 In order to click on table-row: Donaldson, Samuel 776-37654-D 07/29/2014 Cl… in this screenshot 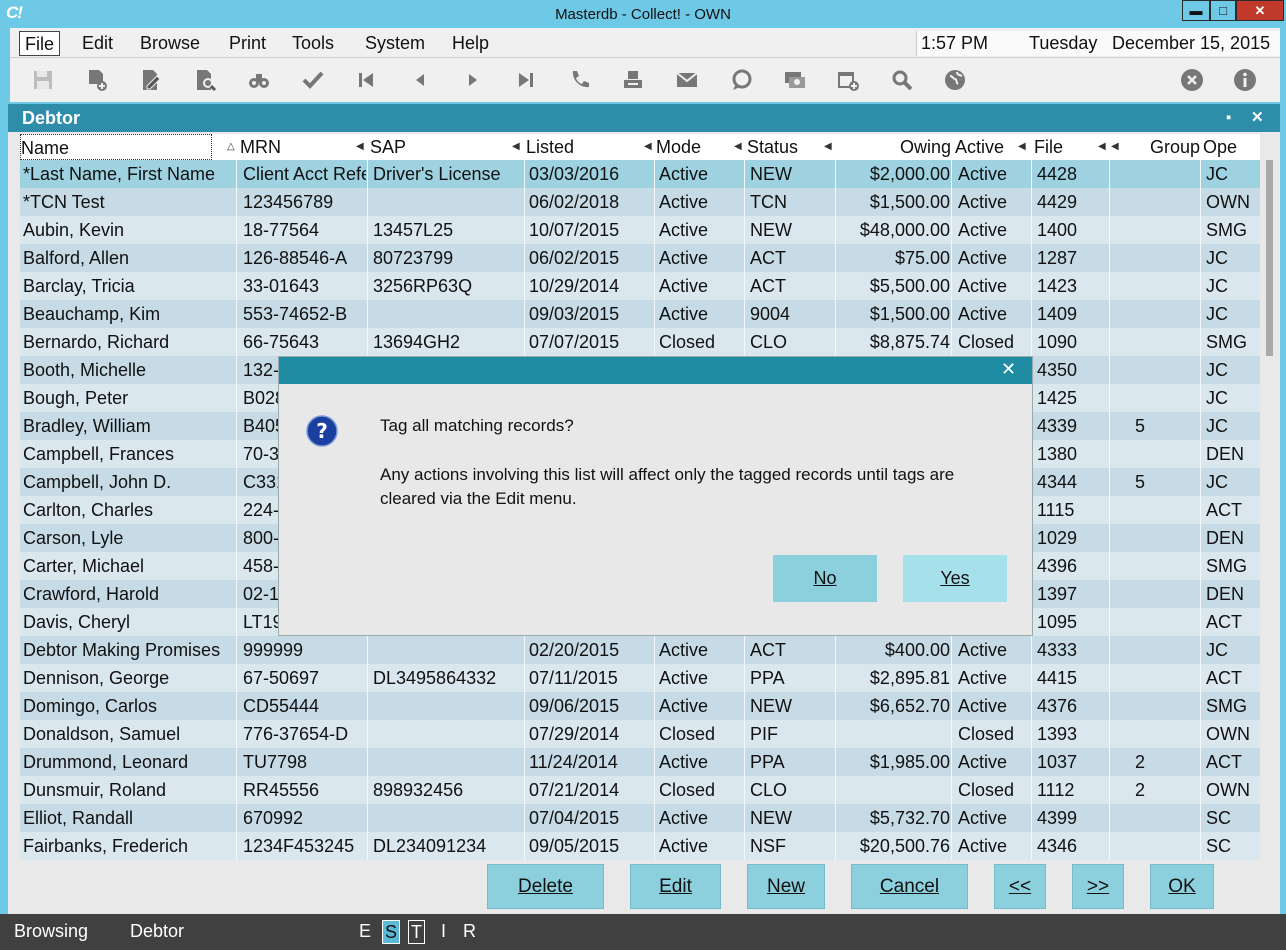, I will do `click(640, 734)`.